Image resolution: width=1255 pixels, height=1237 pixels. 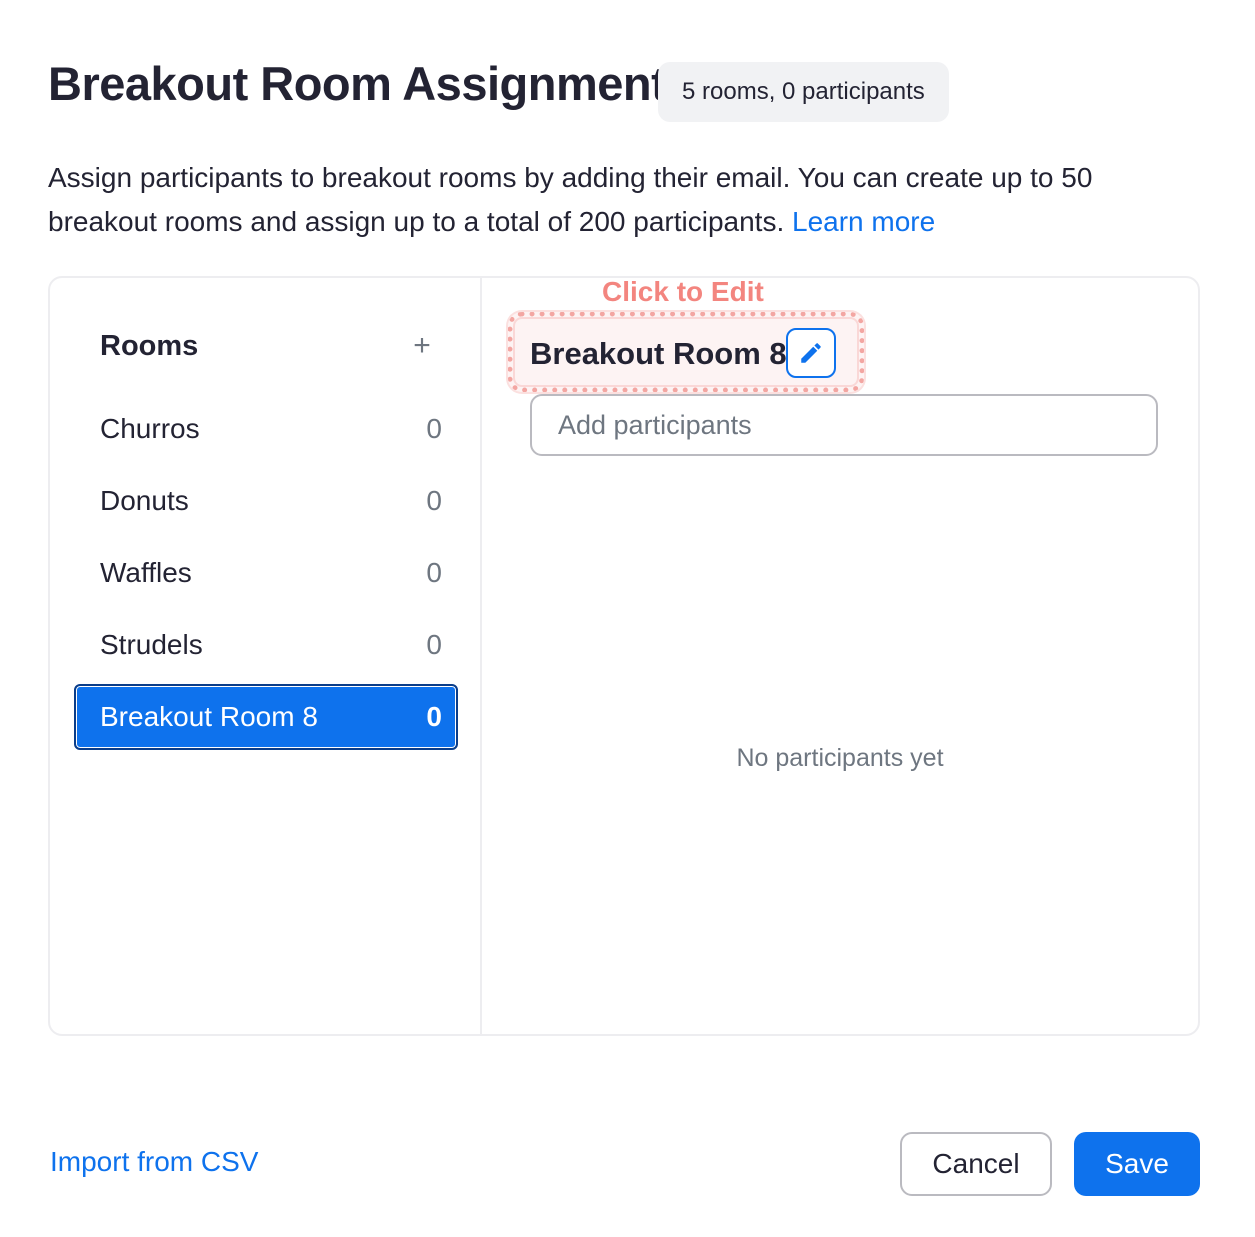 I want to click on room-item-donuts: Donuts 0, so click(x=266, y=501).